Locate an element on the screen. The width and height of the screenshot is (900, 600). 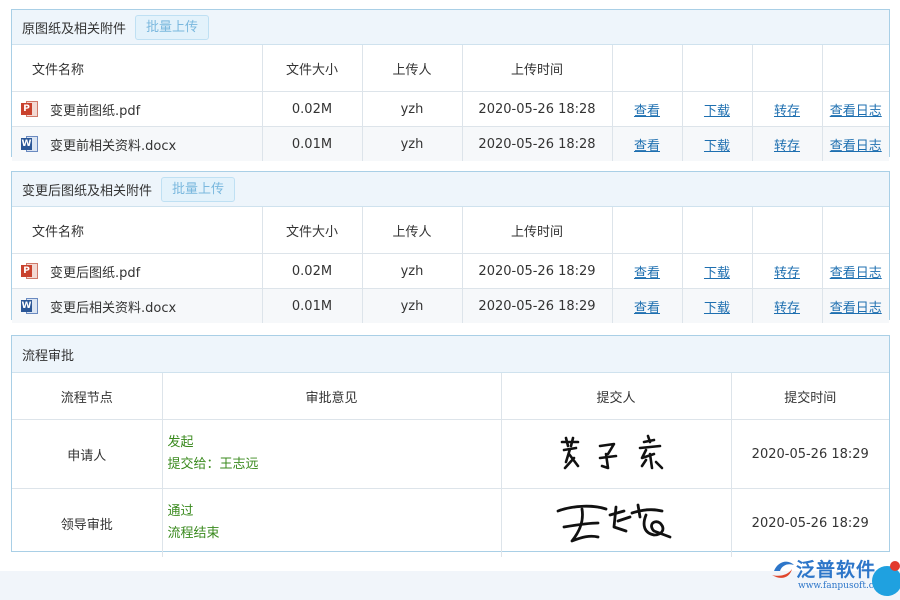
file-name: 变更后相关资料.docx is located at coordinates (113, 306).